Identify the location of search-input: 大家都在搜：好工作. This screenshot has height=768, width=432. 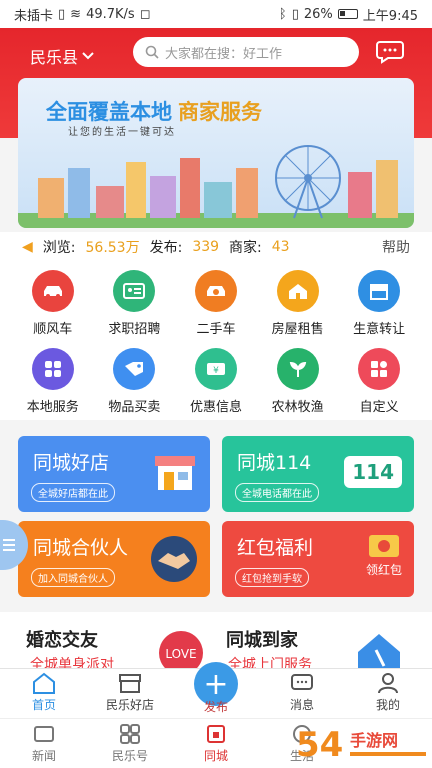
(246, 52).